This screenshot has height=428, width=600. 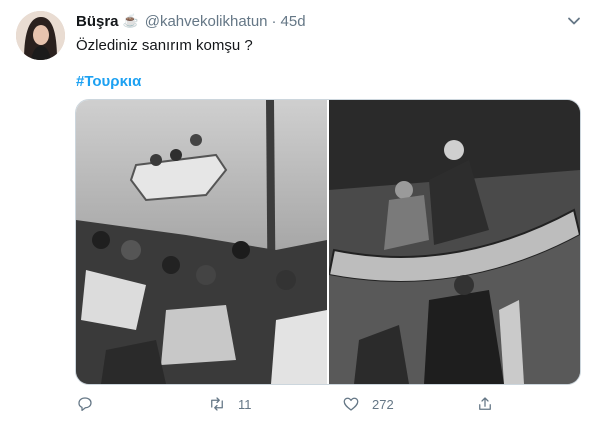 I want to click on author-handle: @kahvekolikhatun, so click(x=206, y=21).